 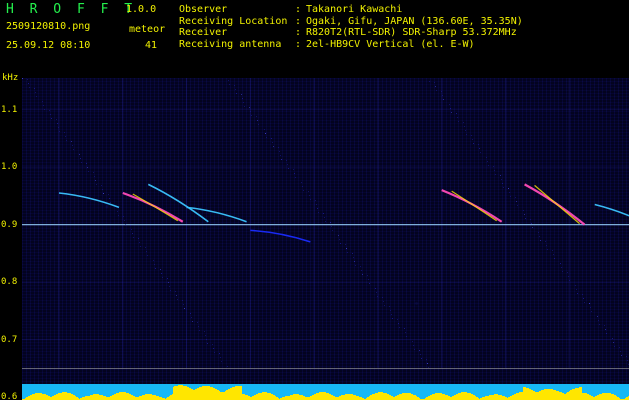 What do you see at coordinates (325, 392) in the screenshot?
I see `signal-strength-footer` at bounding box center [325, 392].